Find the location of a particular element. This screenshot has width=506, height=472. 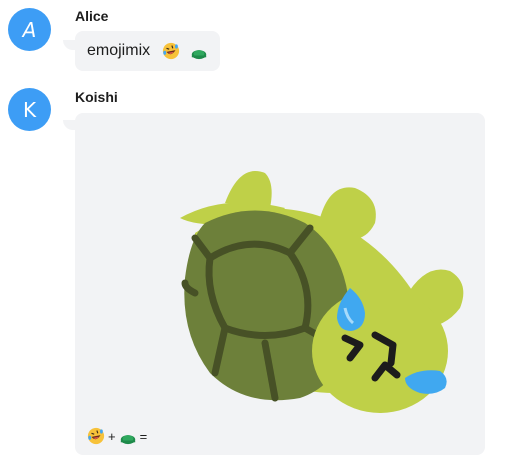

message-bubble: emojimix is located at coordinates (148, 51).